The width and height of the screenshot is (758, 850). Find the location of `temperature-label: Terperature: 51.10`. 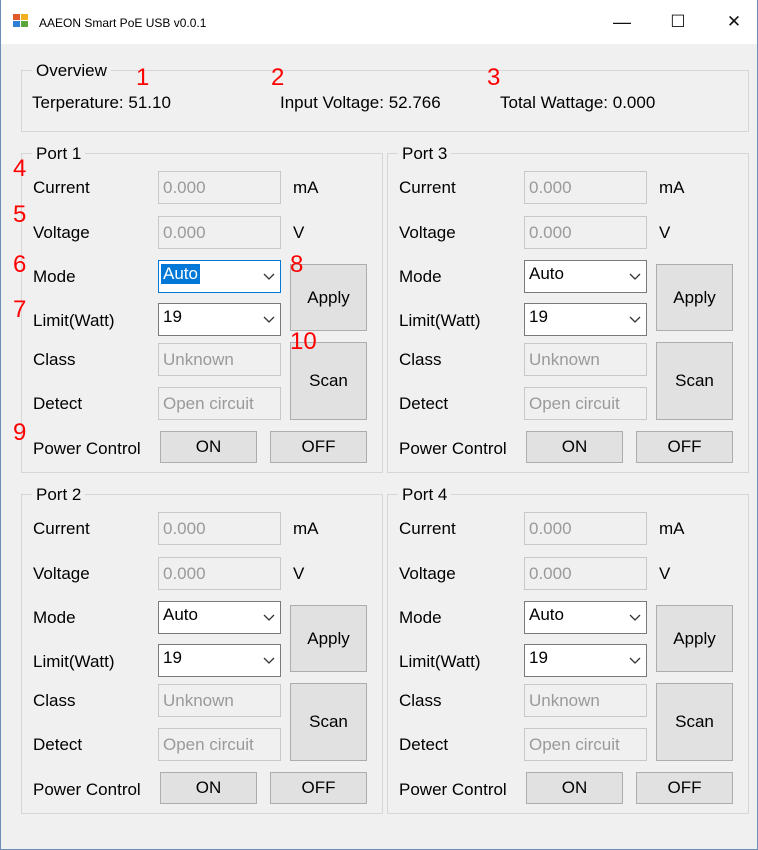

temperature-label: Terperature: 51.10 is located at coordinates (101, 102).